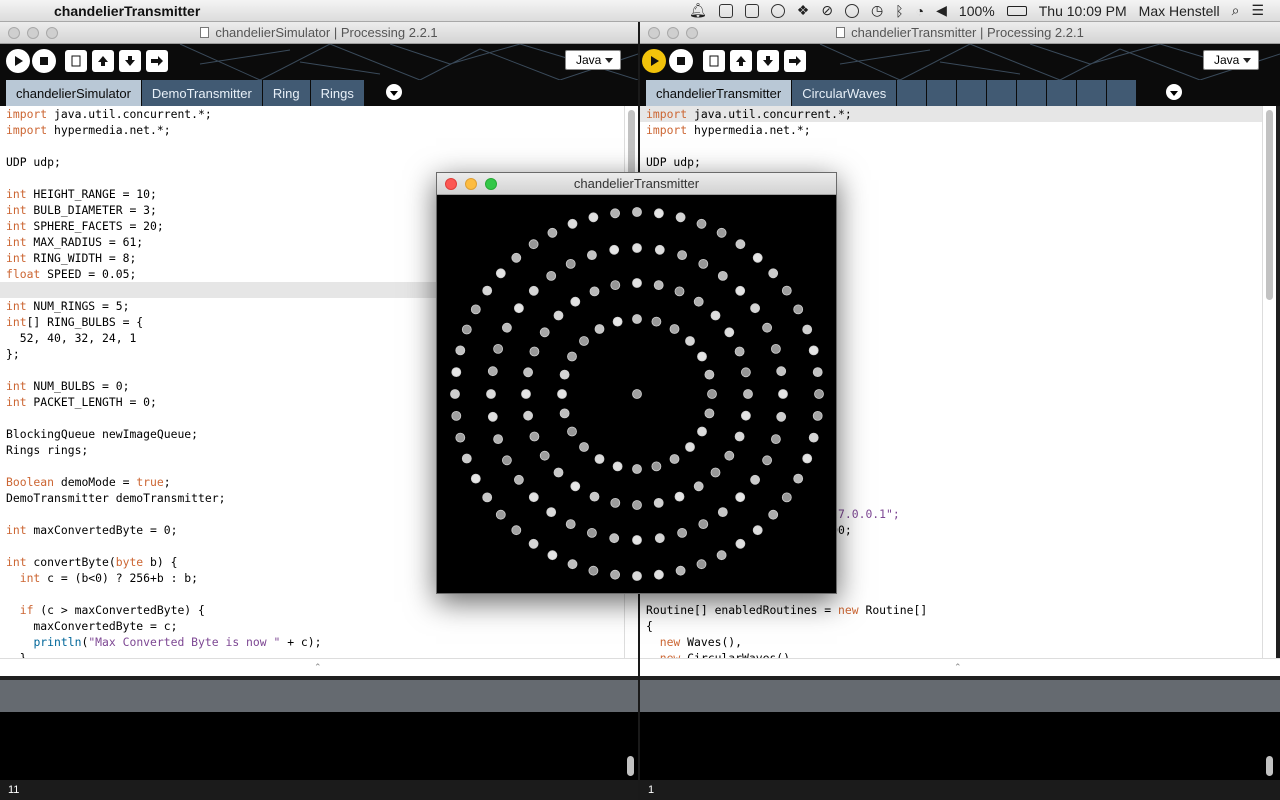 The width and height of the screenshot is (1280, 800). I want to click on dropbox-icon: ❖, so click(803, 11).